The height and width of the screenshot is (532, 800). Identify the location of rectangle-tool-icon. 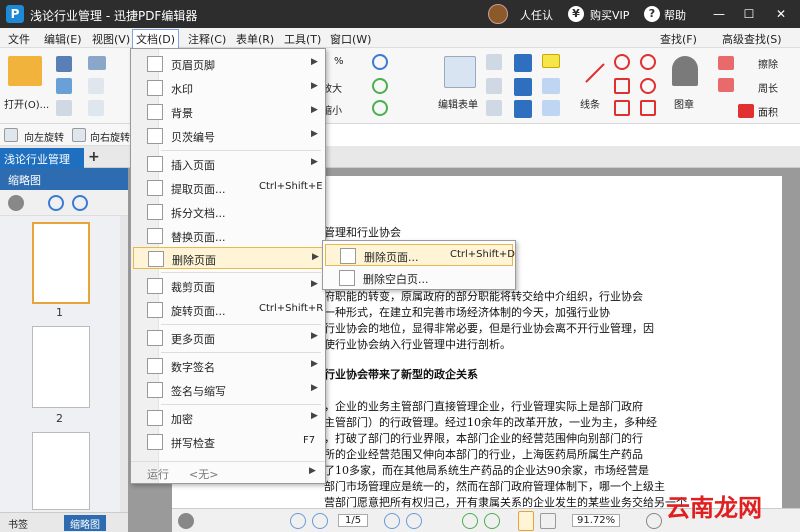
(622, 108).